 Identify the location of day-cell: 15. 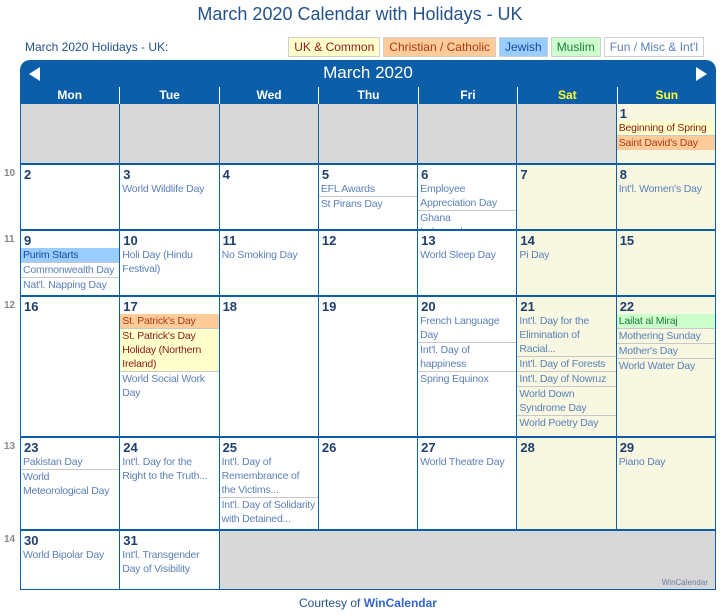
(665, 263).